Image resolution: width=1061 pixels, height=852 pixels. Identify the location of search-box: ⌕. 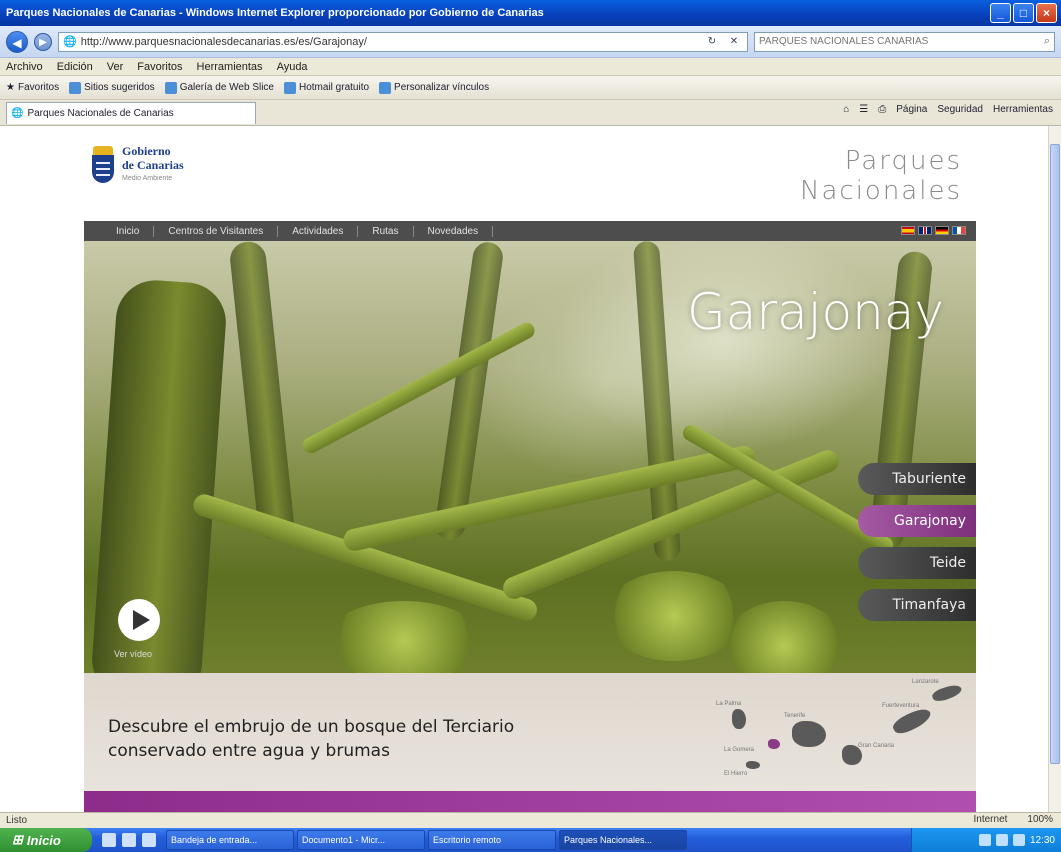
(904, 41).